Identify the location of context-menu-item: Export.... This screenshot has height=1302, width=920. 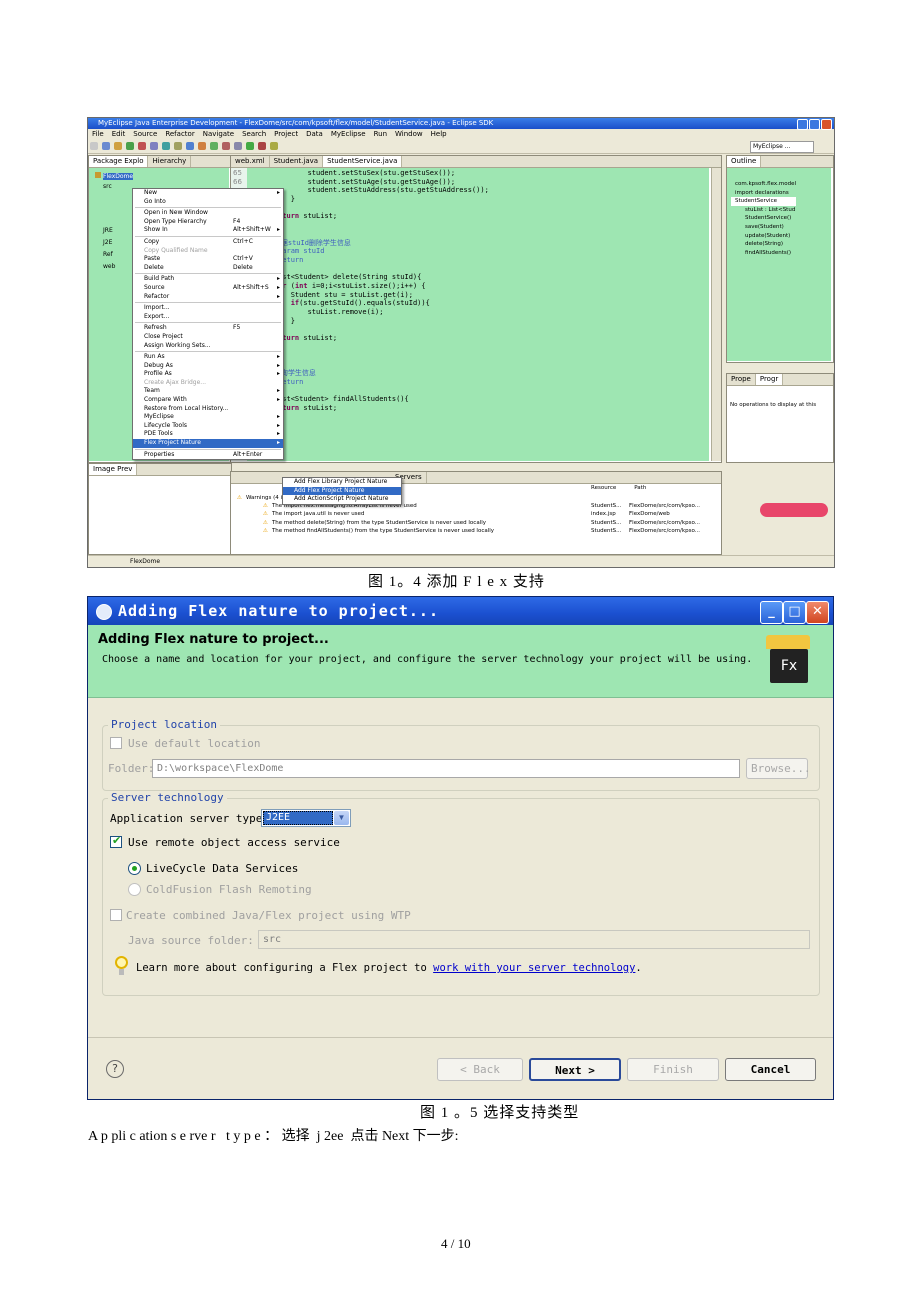
(208, 317).